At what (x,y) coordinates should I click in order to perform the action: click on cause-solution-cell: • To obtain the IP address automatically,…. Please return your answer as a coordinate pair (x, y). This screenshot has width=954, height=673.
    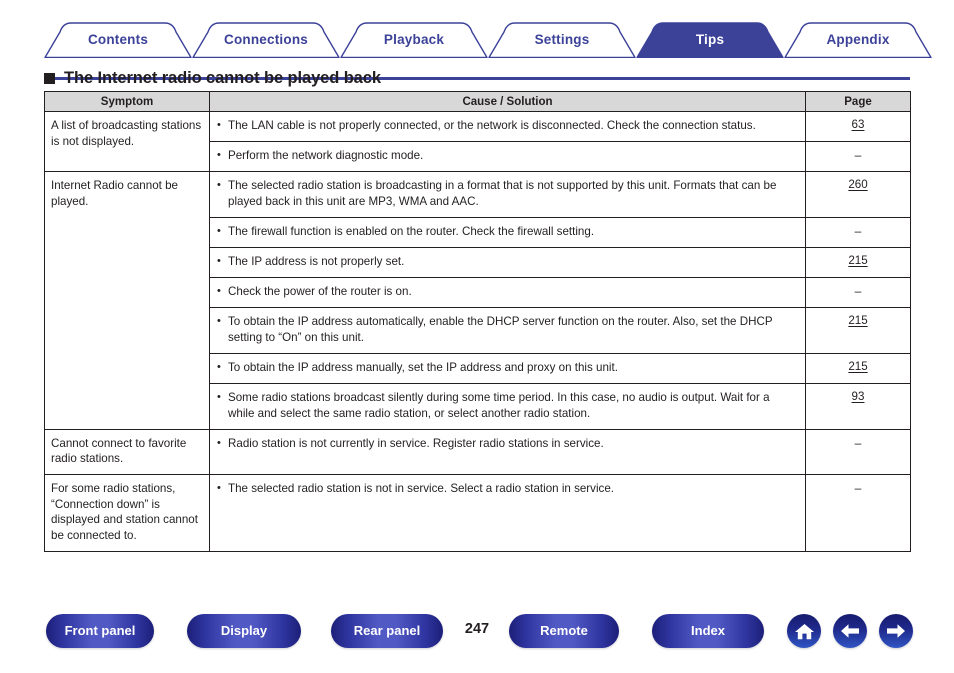
    Looking at the image, I should click on (507, 330).